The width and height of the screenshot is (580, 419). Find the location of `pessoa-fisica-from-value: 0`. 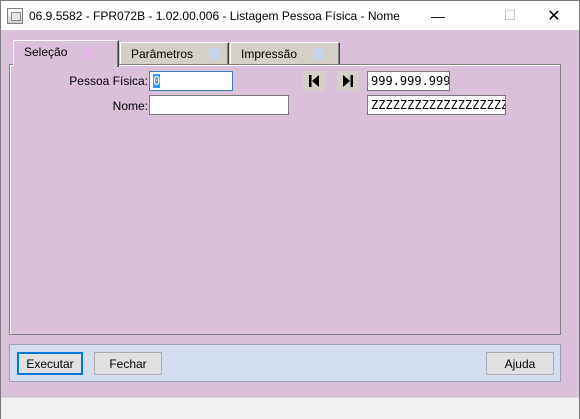

pessoa-fisica-from-value: 0 is located at coordinates (157, 81).